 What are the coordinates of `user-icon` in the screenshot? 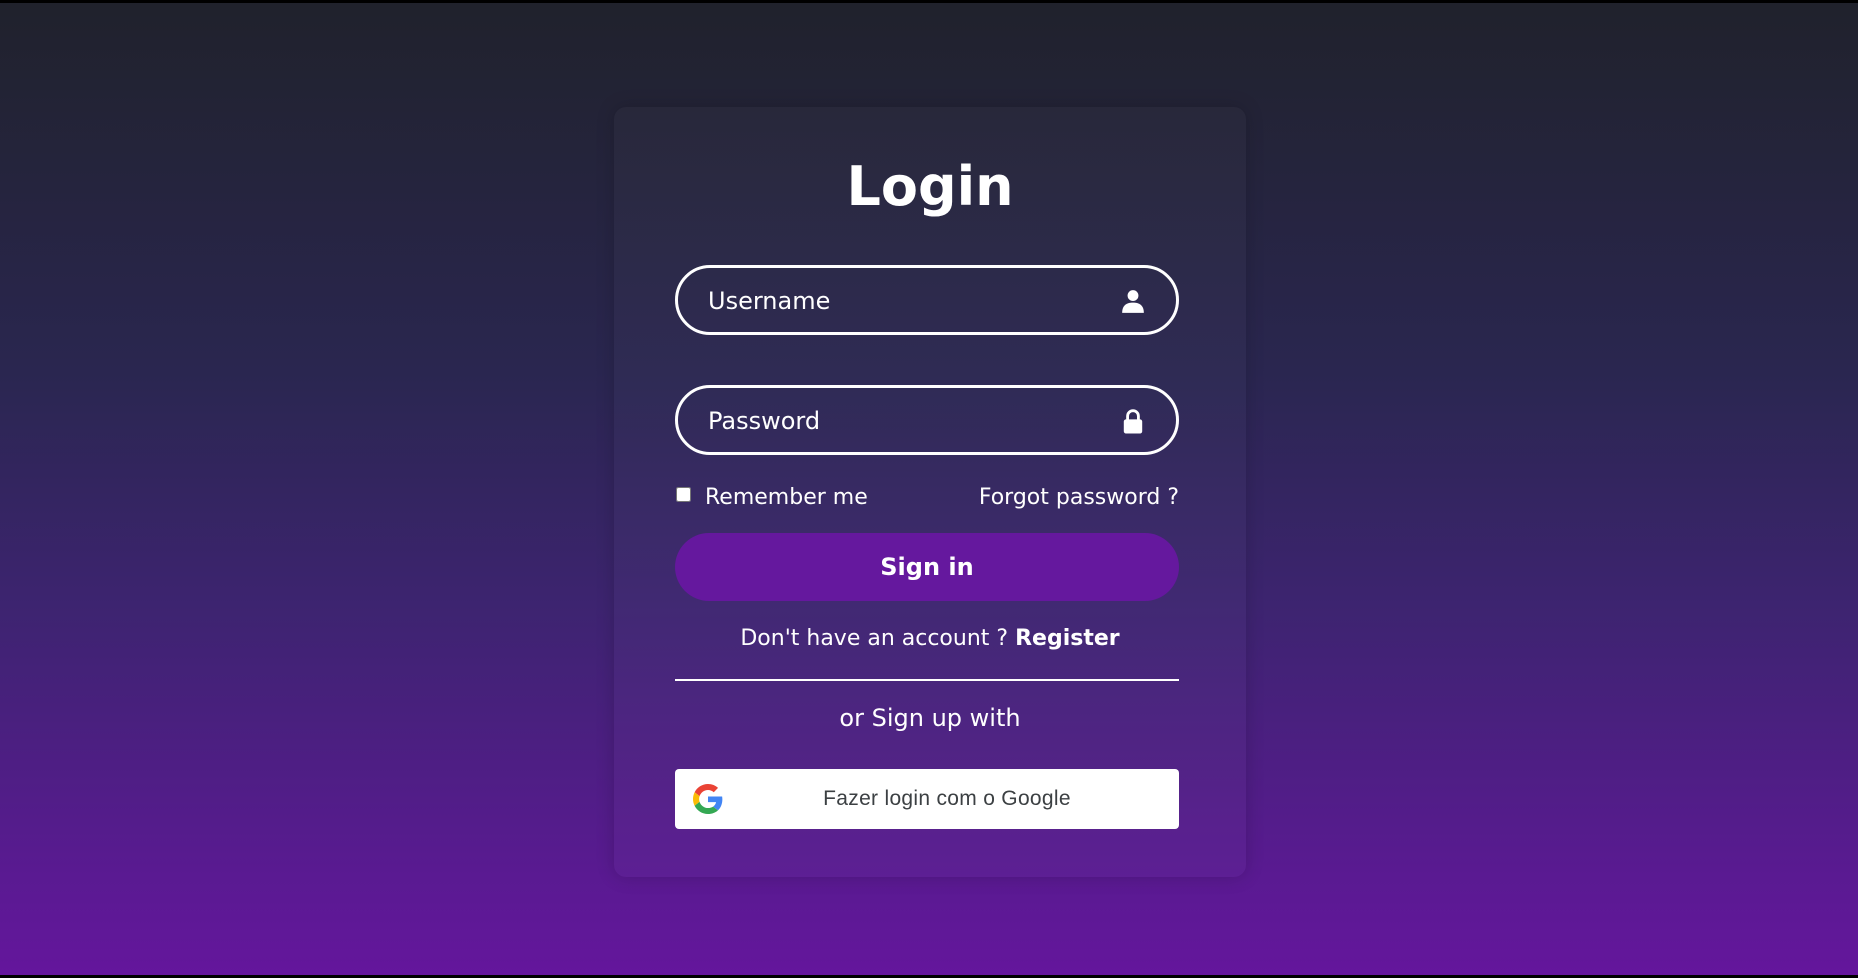 It's located at (1133, 301).